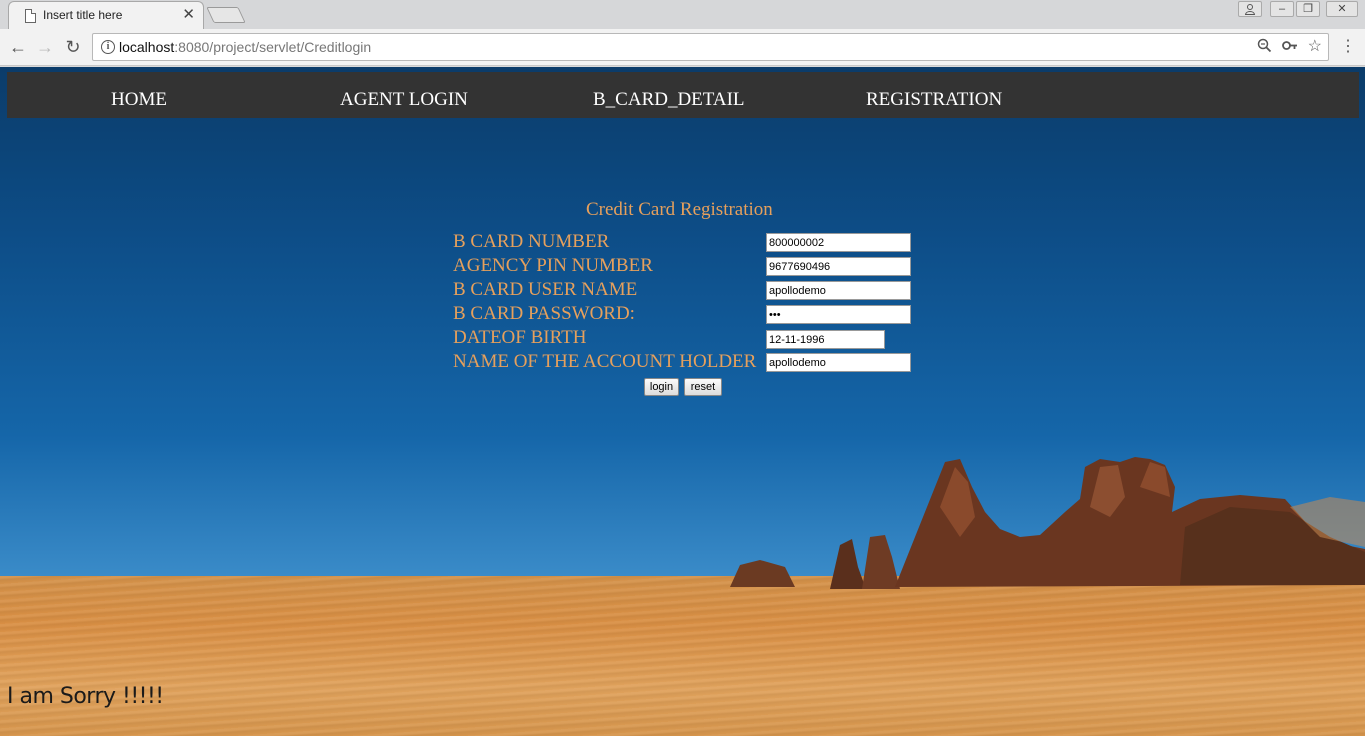 This screenshot has width=1365, height=736. Describe the element at coordinates (838, 290) in the screenshot. I see `card-username-input` at that location.